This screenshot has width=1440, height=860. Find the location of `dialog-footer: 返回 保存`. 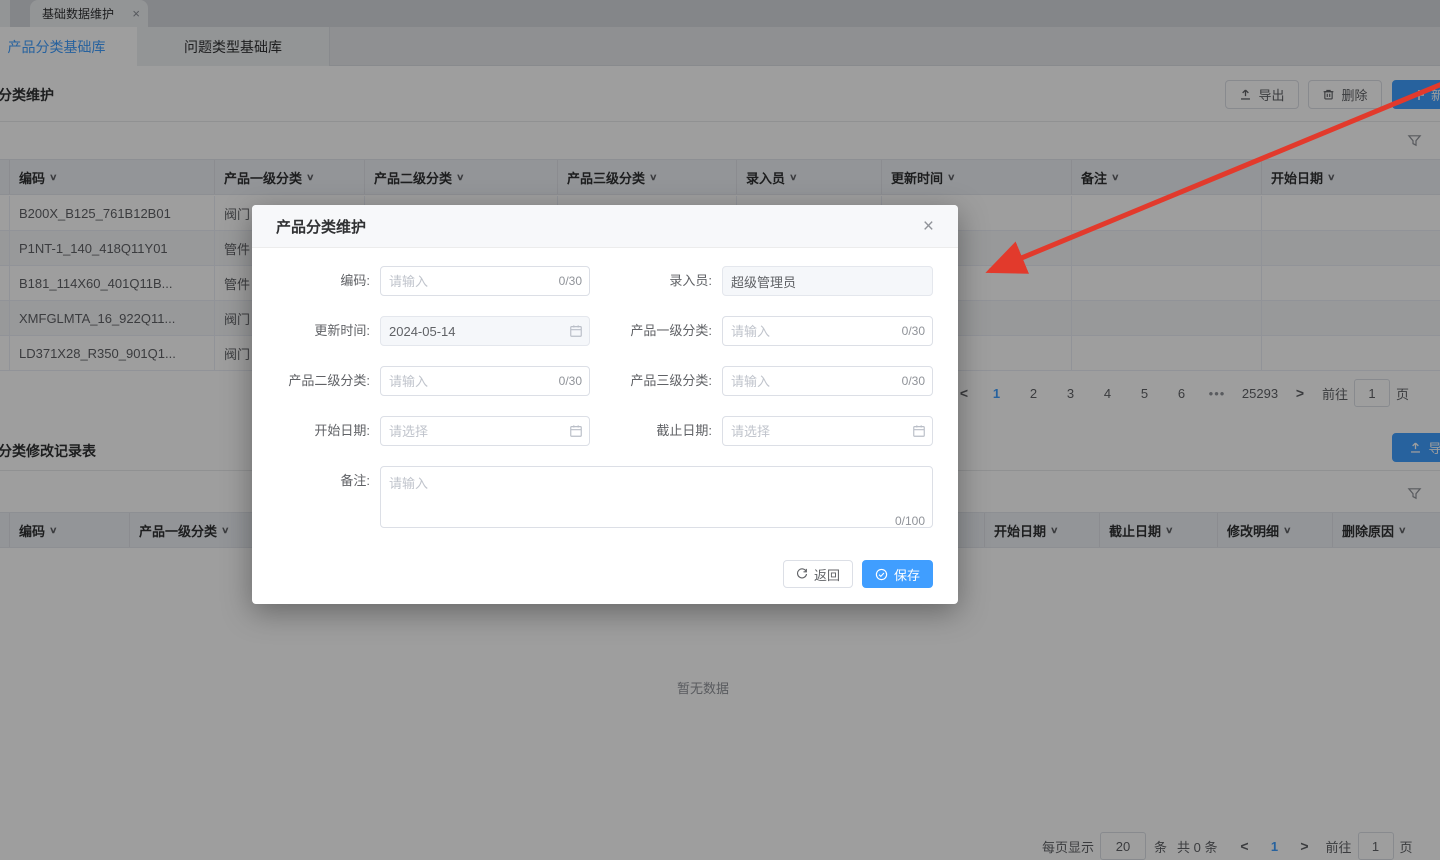

dialog-footer: 返回 保存 is located at coordinates (857, 574).